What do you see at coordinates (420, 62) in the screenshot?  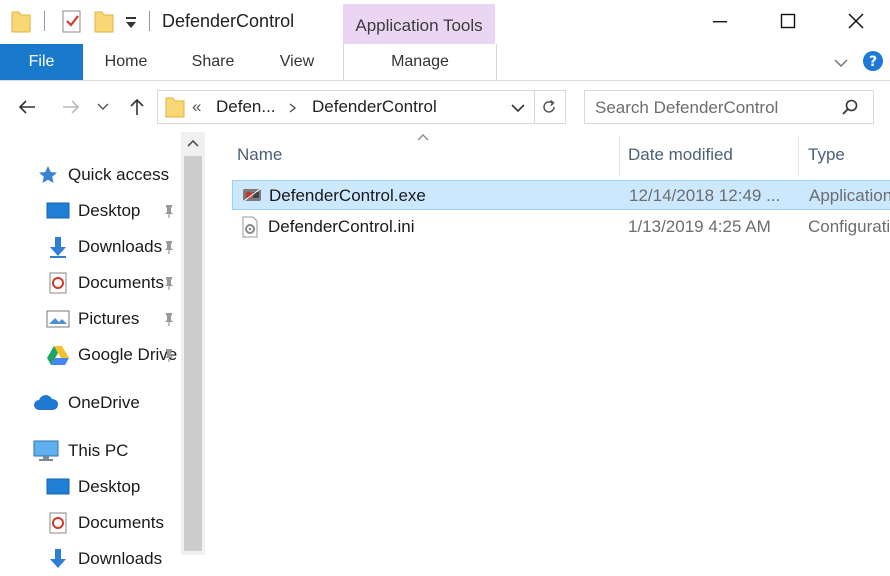 I see `tab-manage: Manage` at bounding box center [420, 62].